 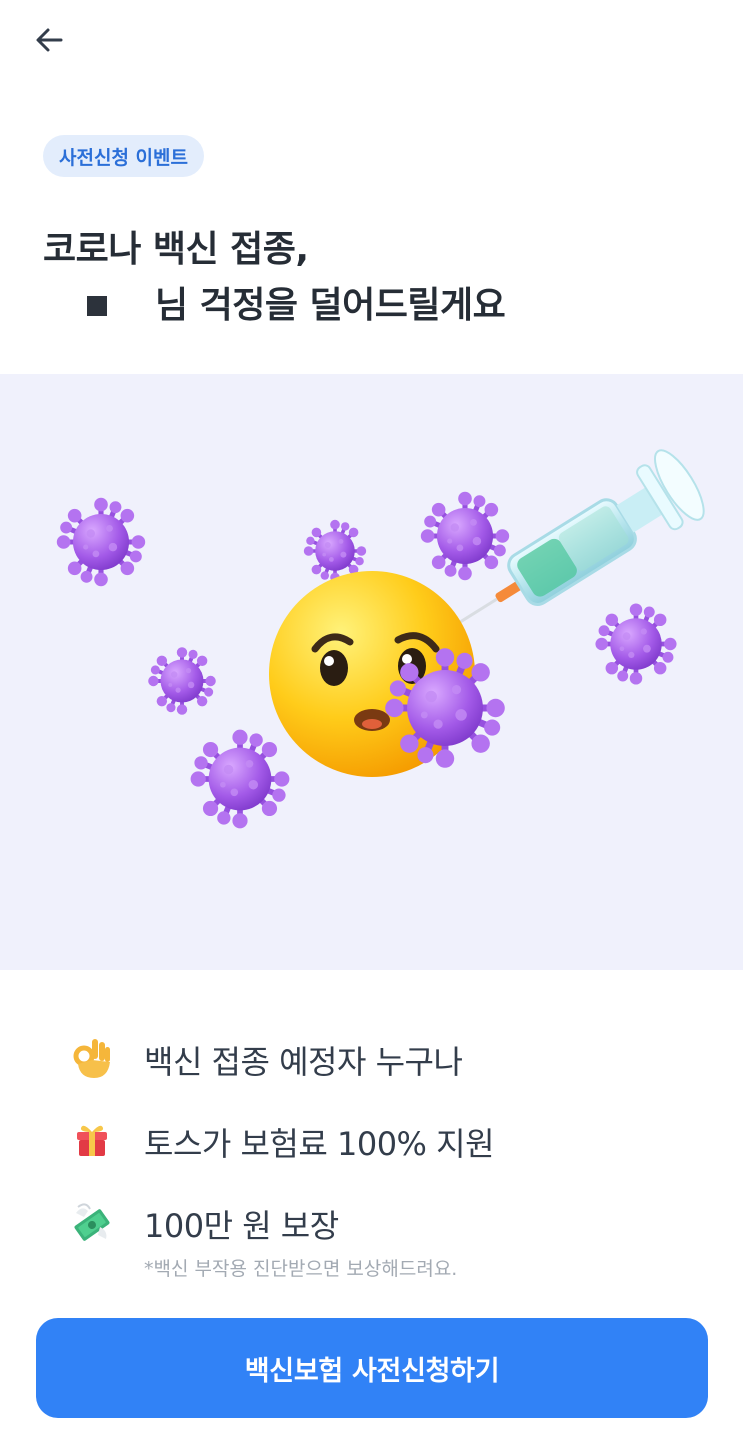 What do you see at coordinates (241, 1226) in the screenshot?
I see `feature-text: 100만 원 보장` at bounding box center [241, 1226].